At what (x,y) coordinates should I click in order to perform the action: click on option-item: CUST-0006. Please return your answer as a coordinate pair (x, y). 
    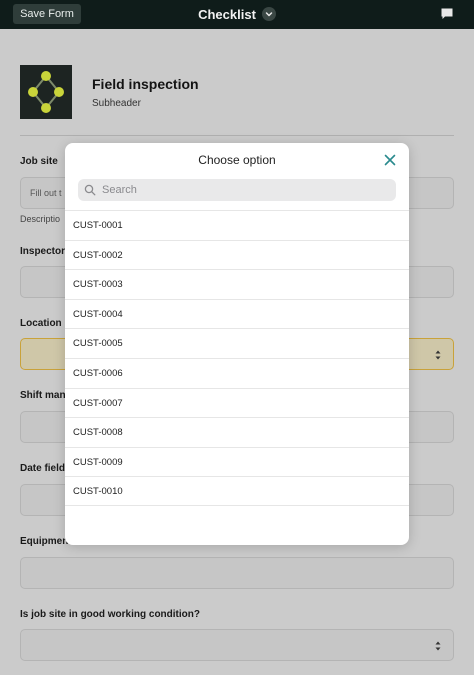
    Looking at the image, I should click on (237, 372).